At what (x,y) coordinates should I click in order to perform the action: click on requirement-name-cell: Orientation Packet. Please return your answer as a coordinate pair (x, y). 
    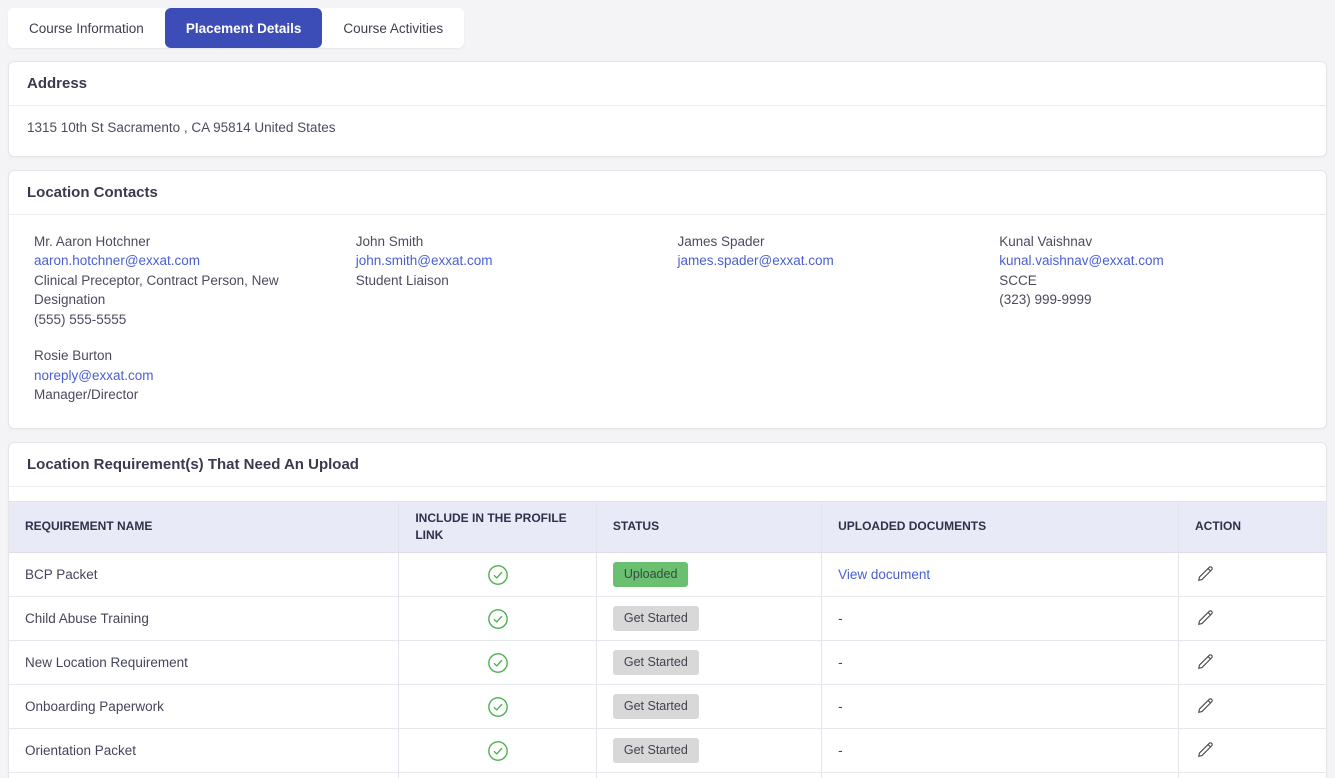
    Looking at the image, I should click on (204, 751).